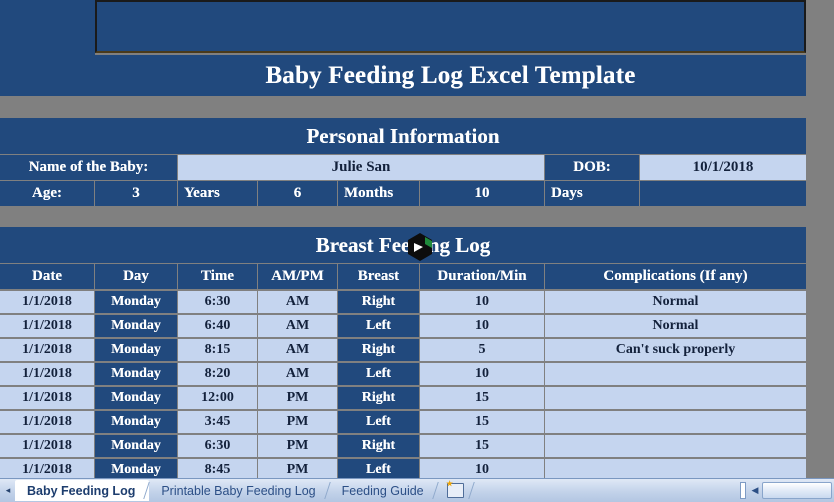  I want to click on horizontal-scrollbar: ◀, so click(786, 490).